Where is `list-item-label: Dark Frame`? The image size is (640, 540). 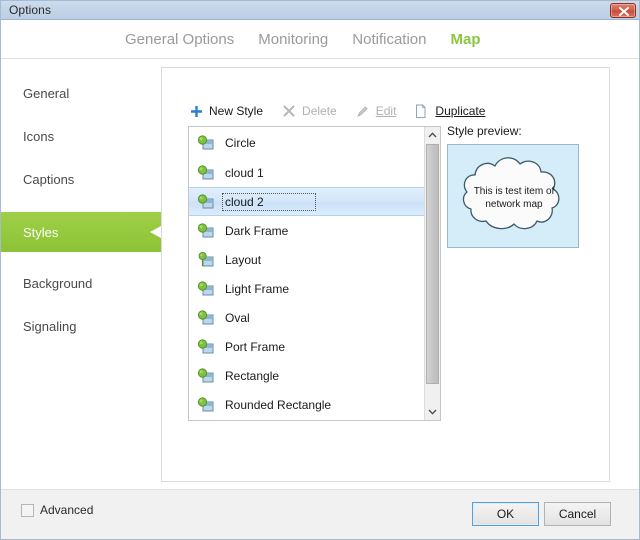
list-item-label: Dark Frame is located at coordinates (257, 230).